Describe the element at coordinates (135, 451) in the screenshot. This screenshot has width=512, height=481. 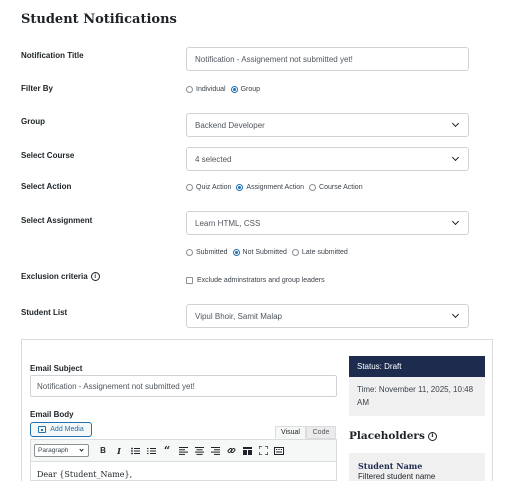
I see `bullet-list-icon` at that location.